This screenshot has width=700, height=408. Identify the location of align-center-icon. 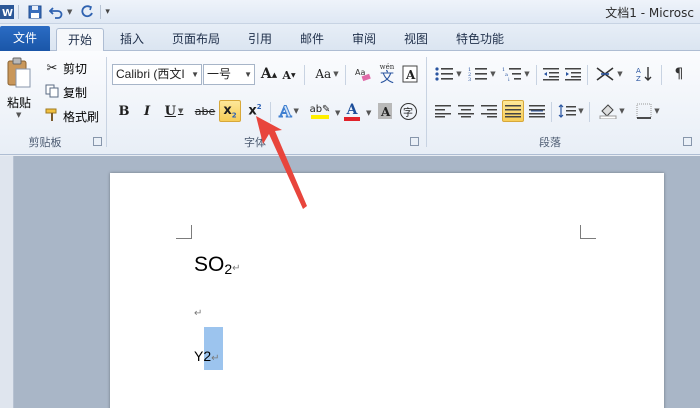
(466, 111).